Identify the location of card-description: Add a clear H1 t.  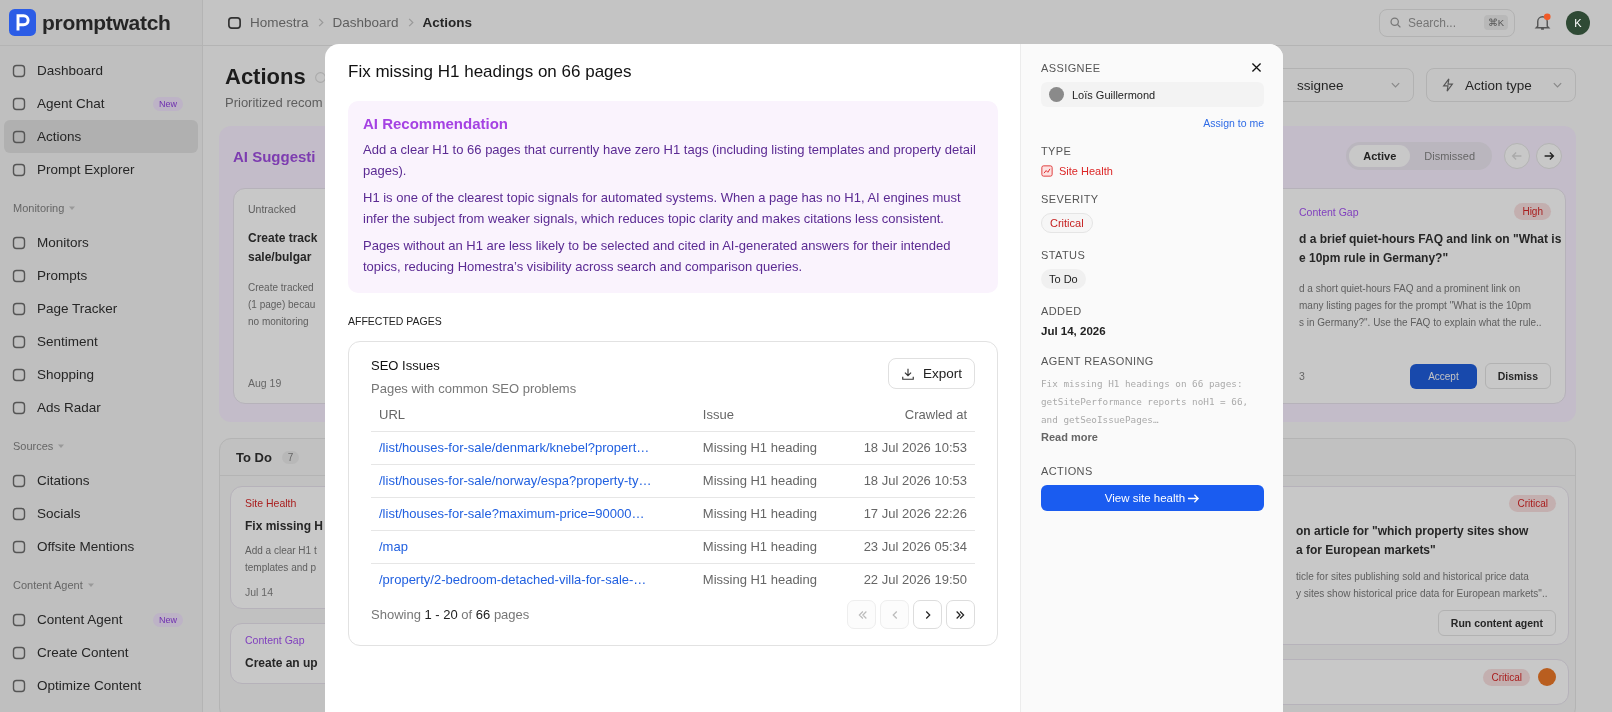
(281, 551).